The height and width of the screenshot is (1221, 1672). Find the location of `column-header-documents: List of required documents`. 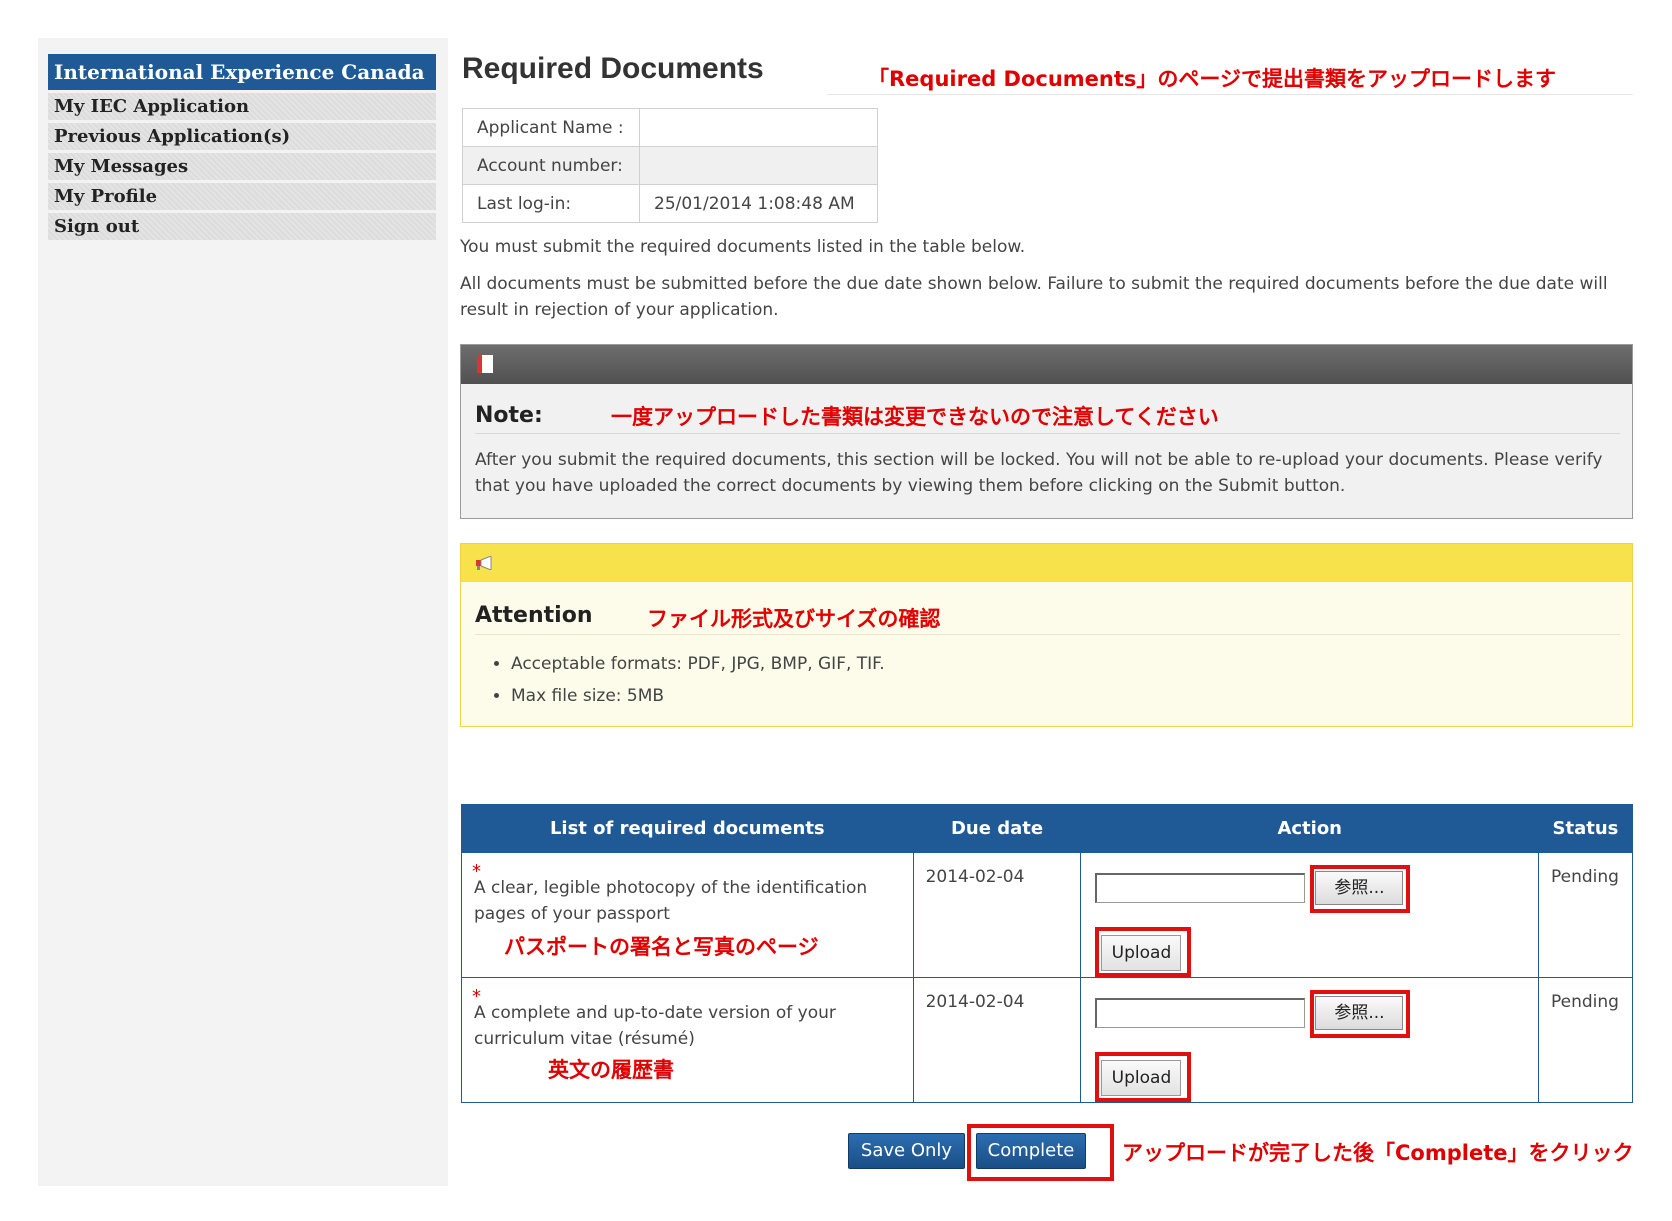

column-header-documents: List of required documents is located at coordinates (687, 828).